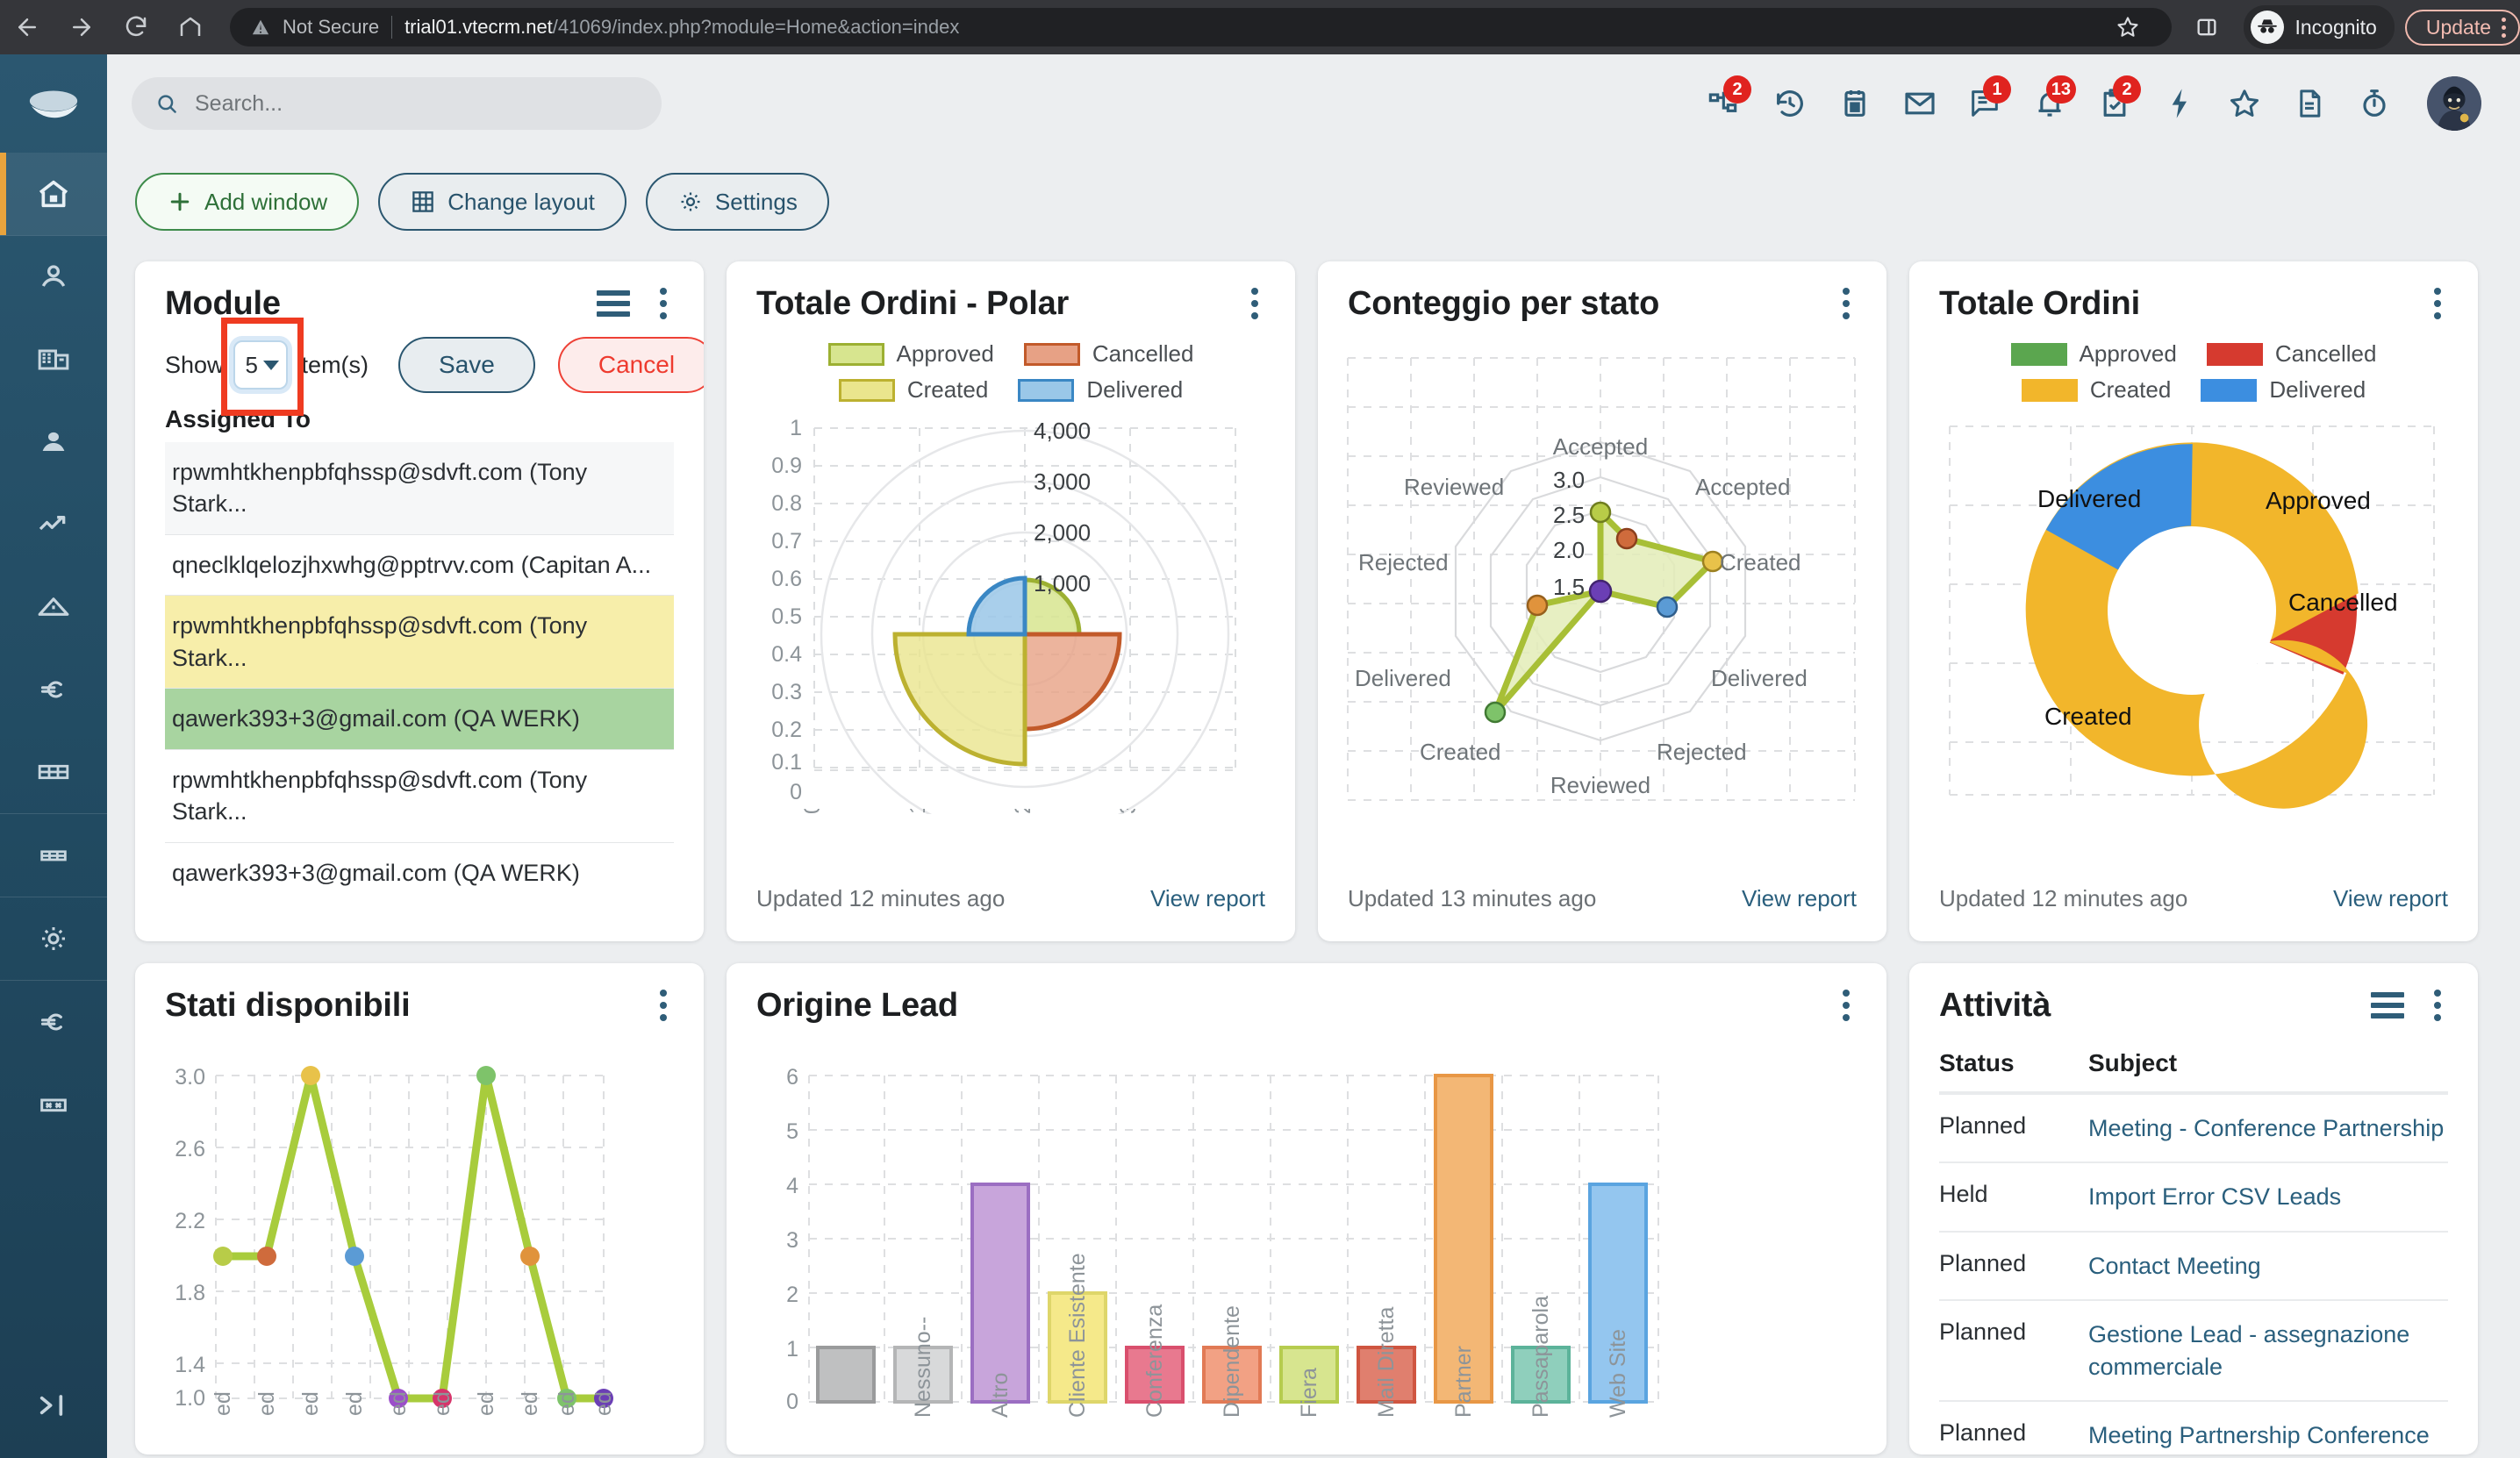 The width and height of the screenshot is (2520, 1458). I want to click on calendar-icon, so click(1854, 103).